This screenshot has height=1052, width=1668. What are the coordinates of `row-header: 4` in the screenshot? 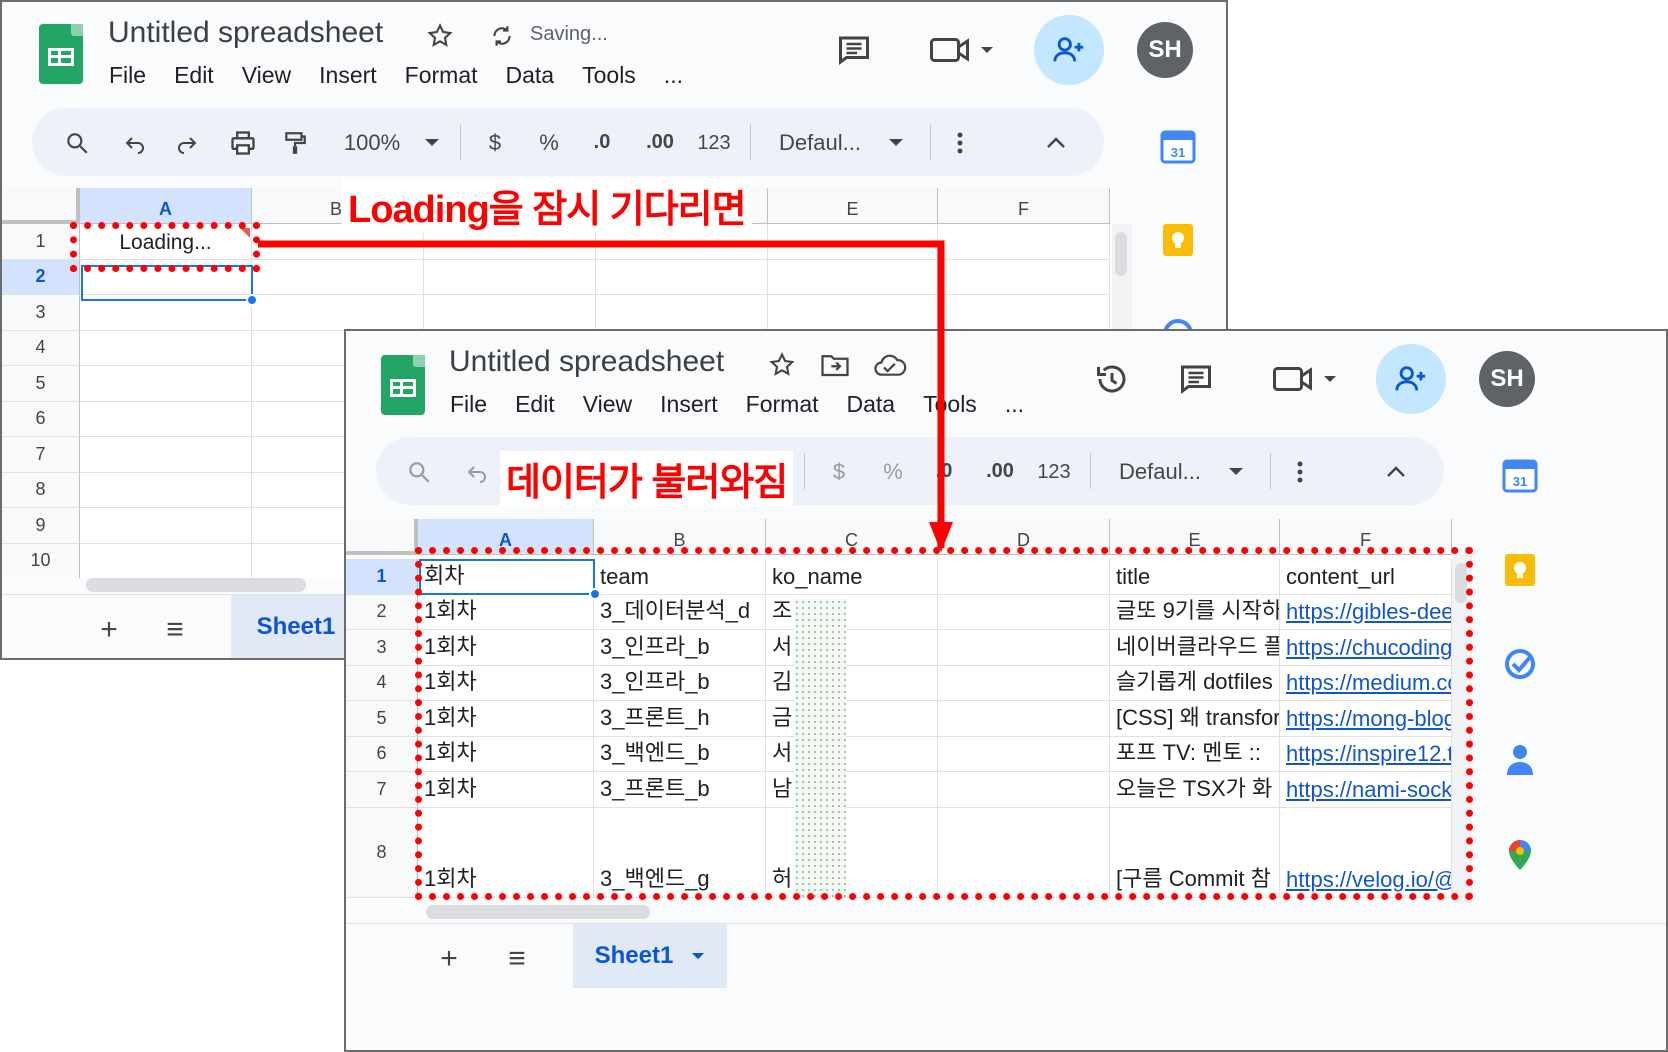 It's located at (382, 683).